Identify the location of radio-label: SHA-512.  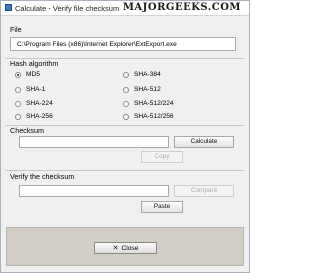
(147, 89).